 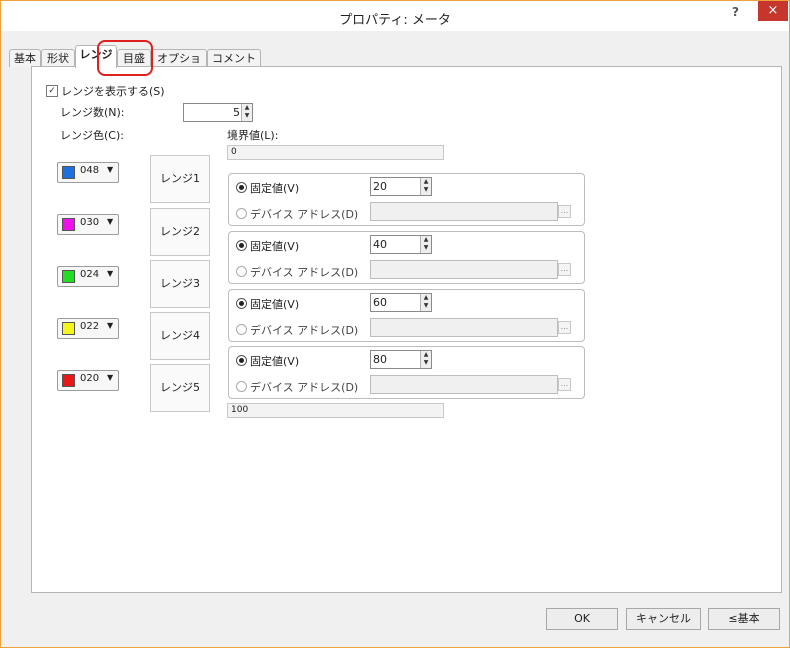 What do you see at coordinates (241, 245) in the screenshot?
I see `range2-fixed-radio` at bounding box center [241, 245].